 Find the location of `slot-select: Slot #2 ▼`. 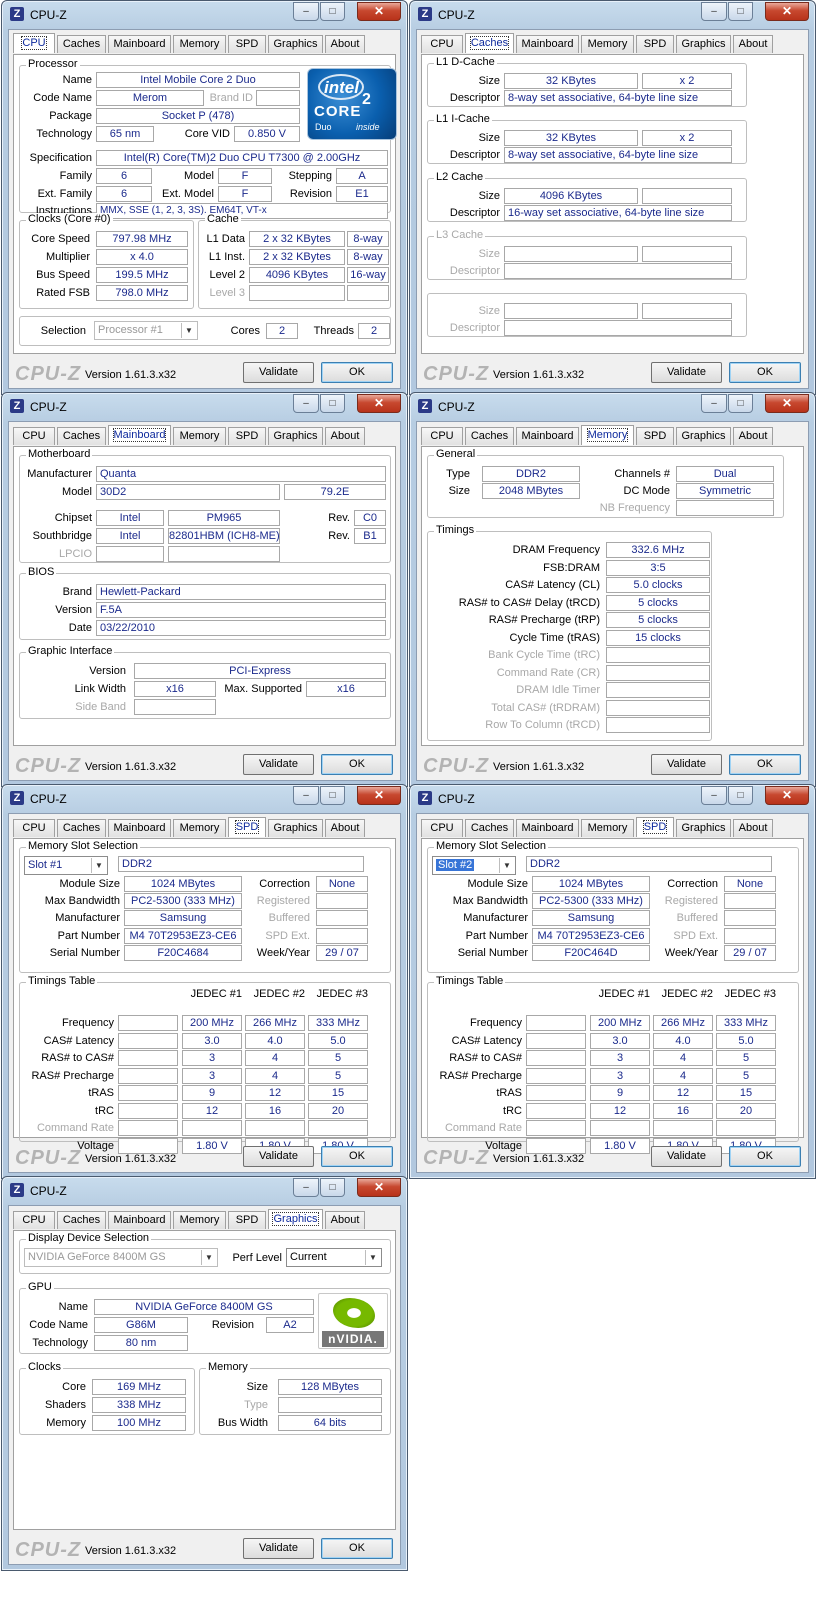

slot-select: Slot #2 ▼ is located at coordinates (474, 865).